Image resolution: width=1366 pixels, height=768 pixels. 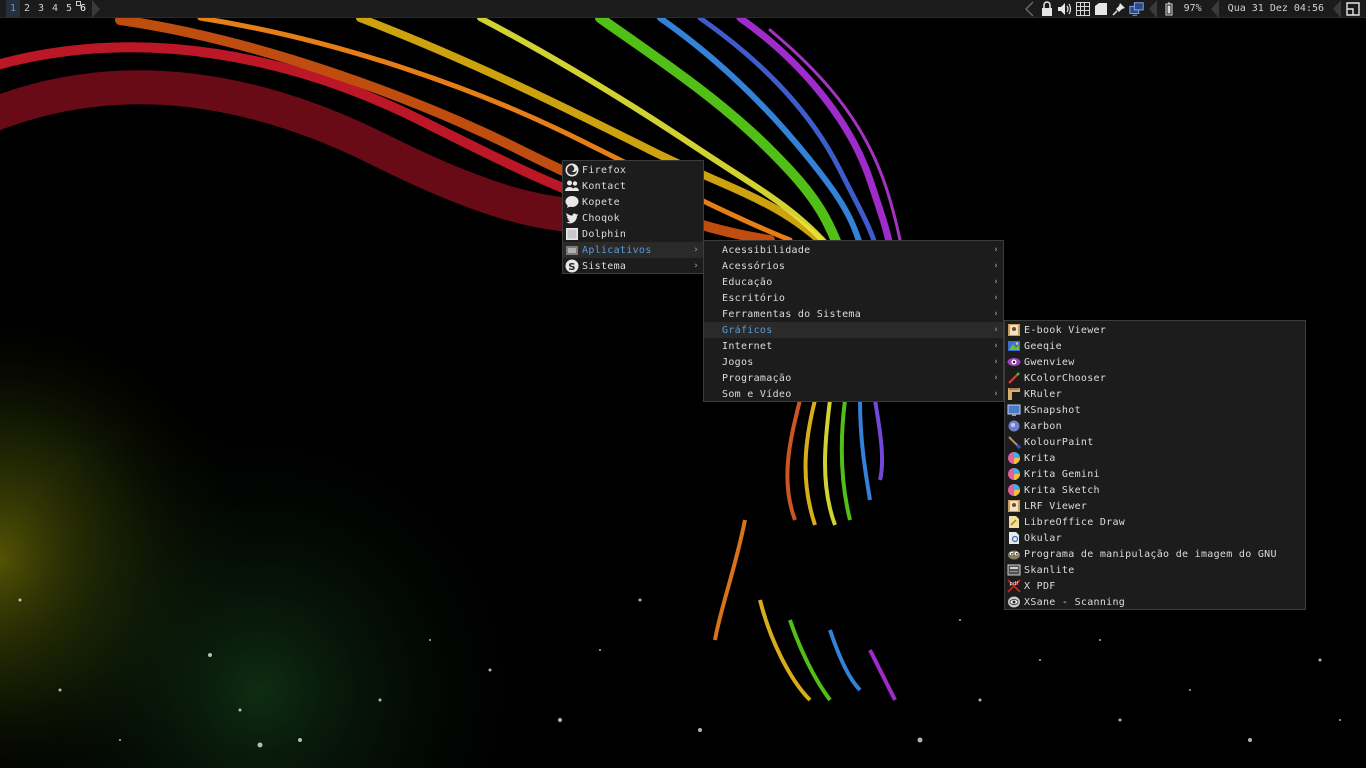 What do you see at coordinates (853, 362) in the screenshot?
I see `category-jogos: Jogos ›` at bounding box center [853, 362].